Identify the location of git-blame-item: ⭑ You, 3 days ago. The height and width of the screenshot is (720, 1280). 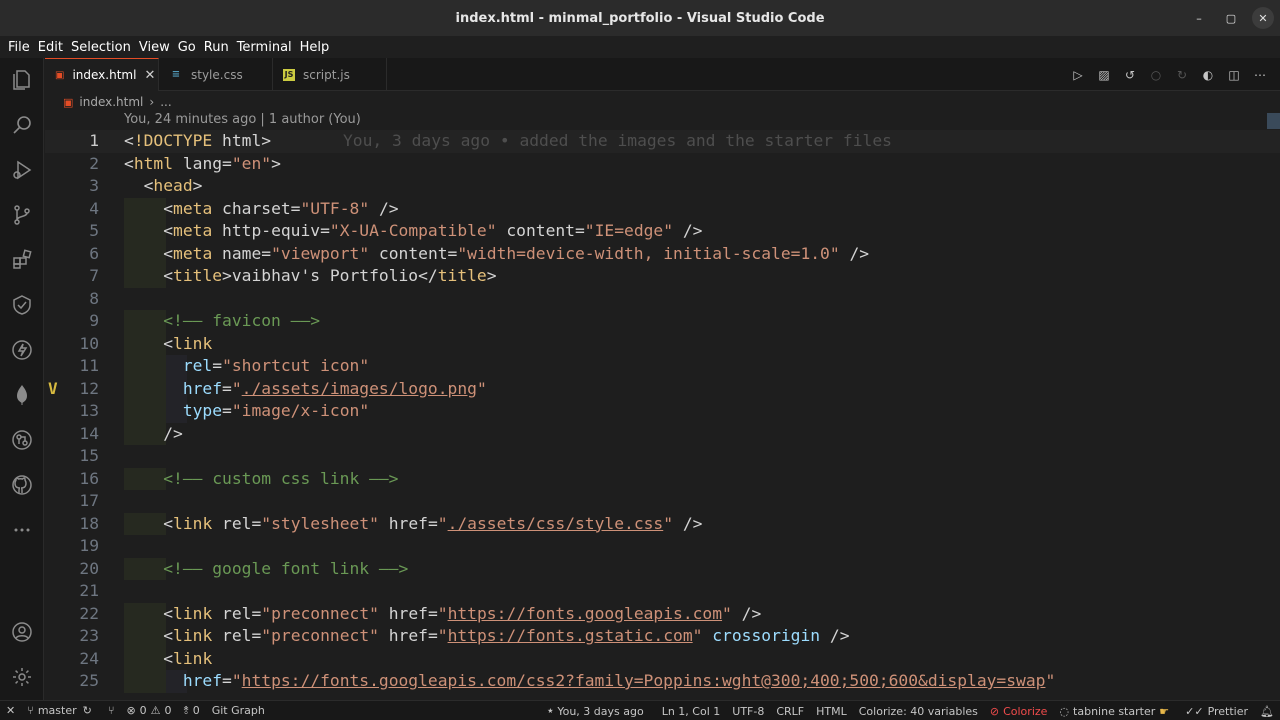
(595, 710).